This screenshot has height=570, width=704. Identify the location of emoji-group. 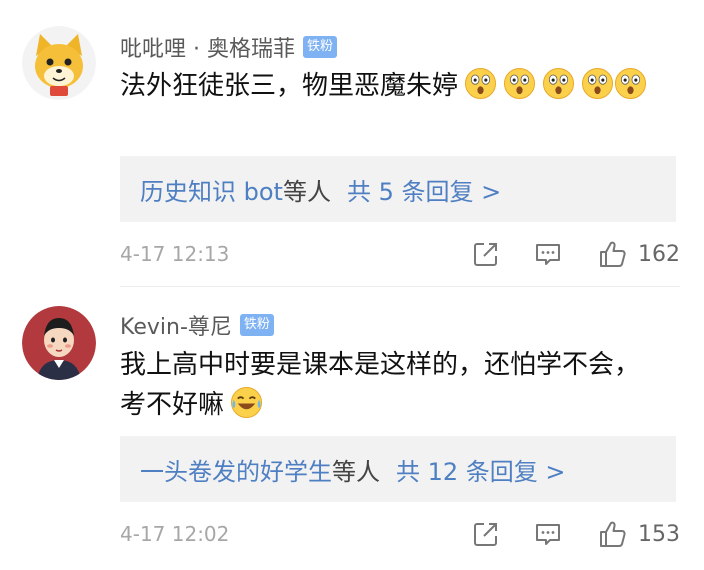
(552, 86).